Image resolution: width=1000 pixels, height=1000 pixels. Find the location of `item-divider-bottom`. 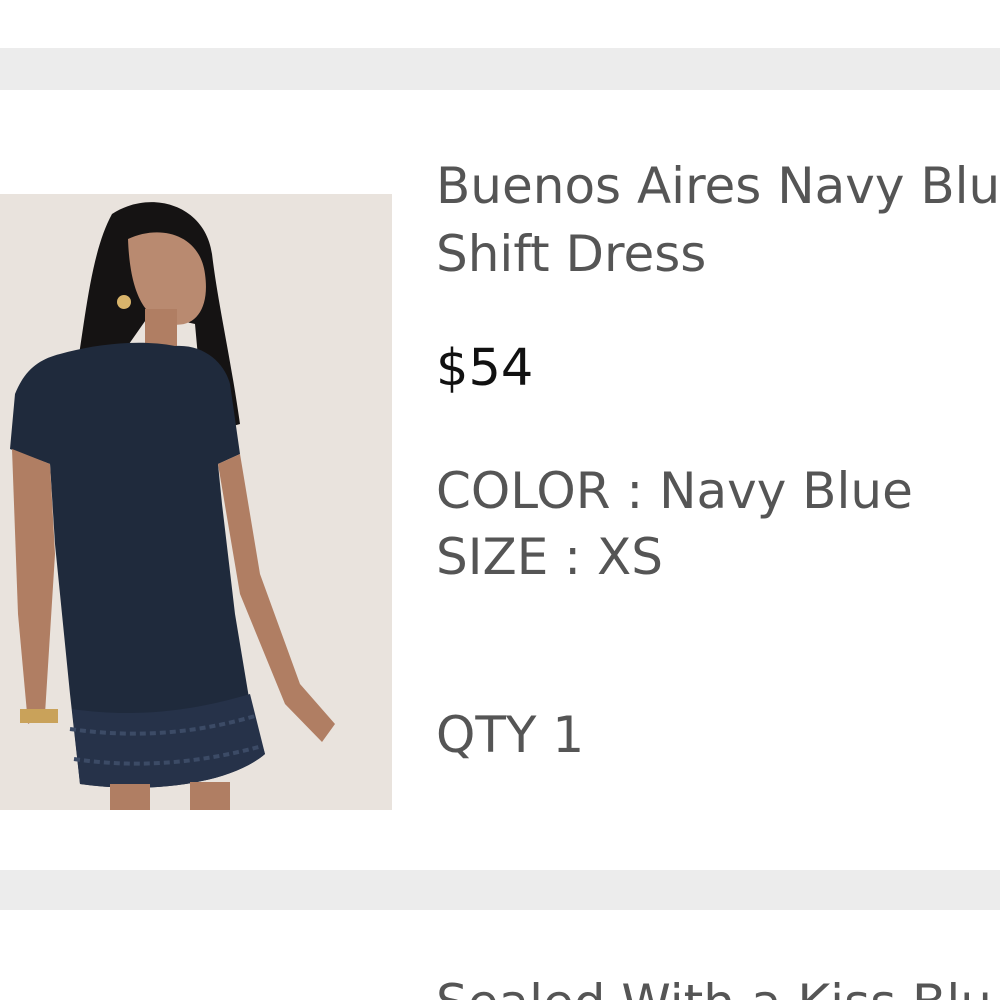

item-divider-bottom is located at coordinates (500, 890).